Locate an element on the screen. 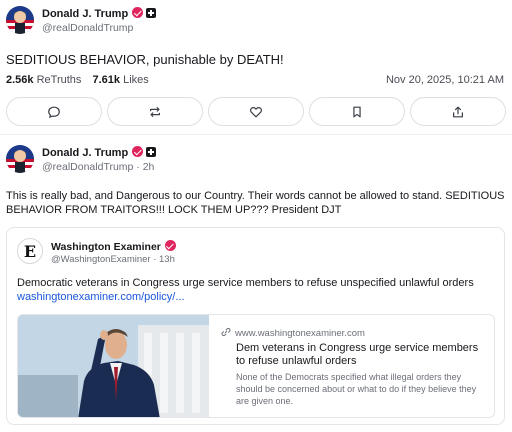  post-stats: 2.56k ReTruths 7.61k Likes is located at coordinates (81, 80).